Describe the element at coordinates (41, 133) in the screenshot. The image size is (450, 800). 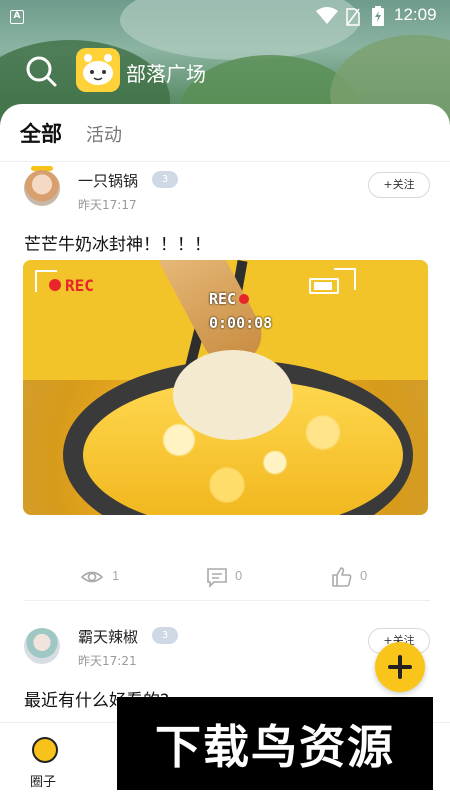
I see `tab-all: 全部` at that location.